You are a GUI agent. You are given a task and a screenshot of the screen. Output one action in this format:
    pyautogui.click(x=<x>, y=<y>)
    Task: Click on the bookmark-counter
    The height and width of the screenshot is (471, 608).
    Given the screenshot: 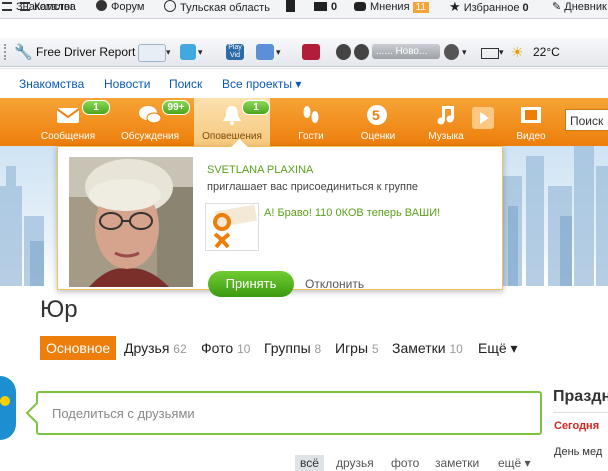 What is the action you would take?
    pyautogui.click(x=292, y=9)
    